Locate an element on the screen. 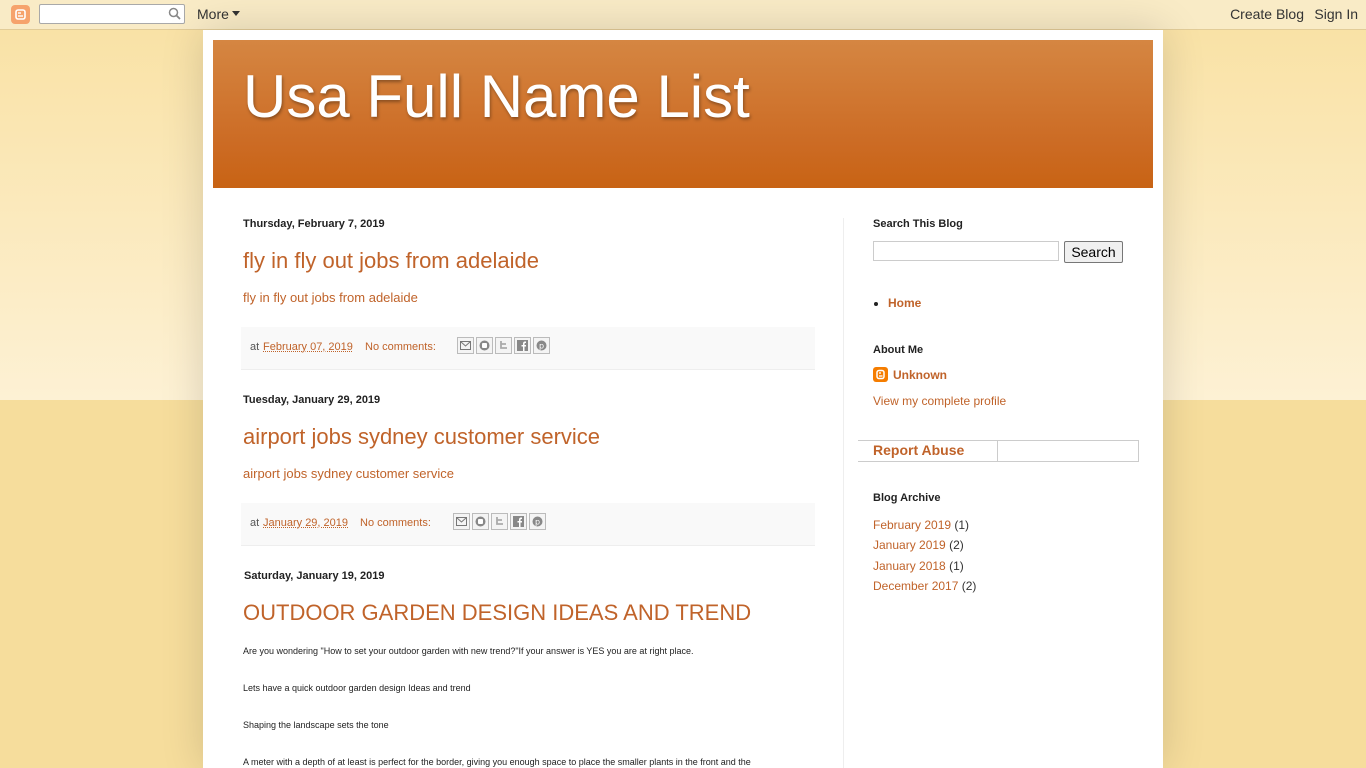 The height and width of the screenshot is (768, 1366). post-snippet: airport jobs sydney customer service is located at coordinates (348, 473).